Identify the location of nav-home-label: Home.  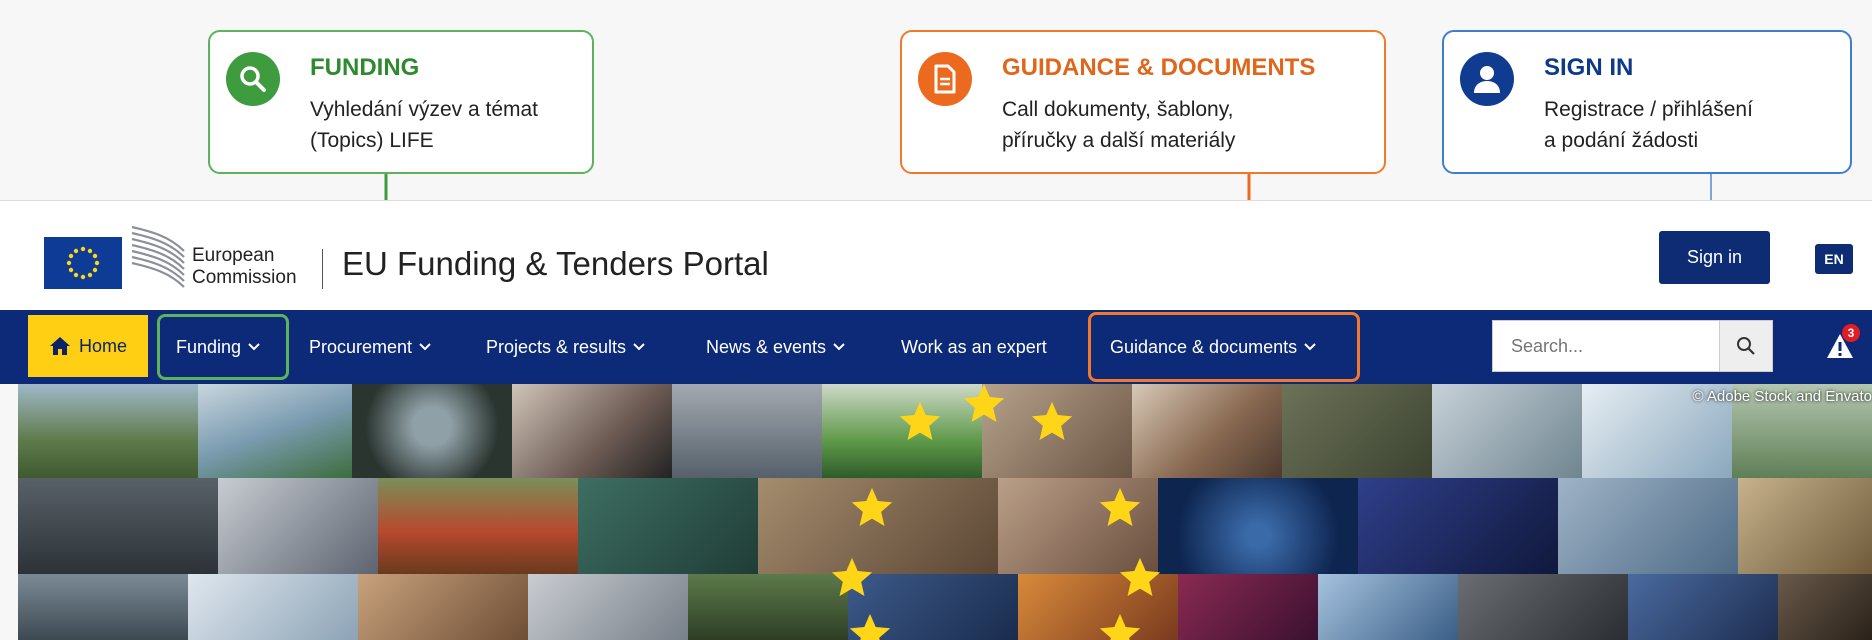
(102, 345).